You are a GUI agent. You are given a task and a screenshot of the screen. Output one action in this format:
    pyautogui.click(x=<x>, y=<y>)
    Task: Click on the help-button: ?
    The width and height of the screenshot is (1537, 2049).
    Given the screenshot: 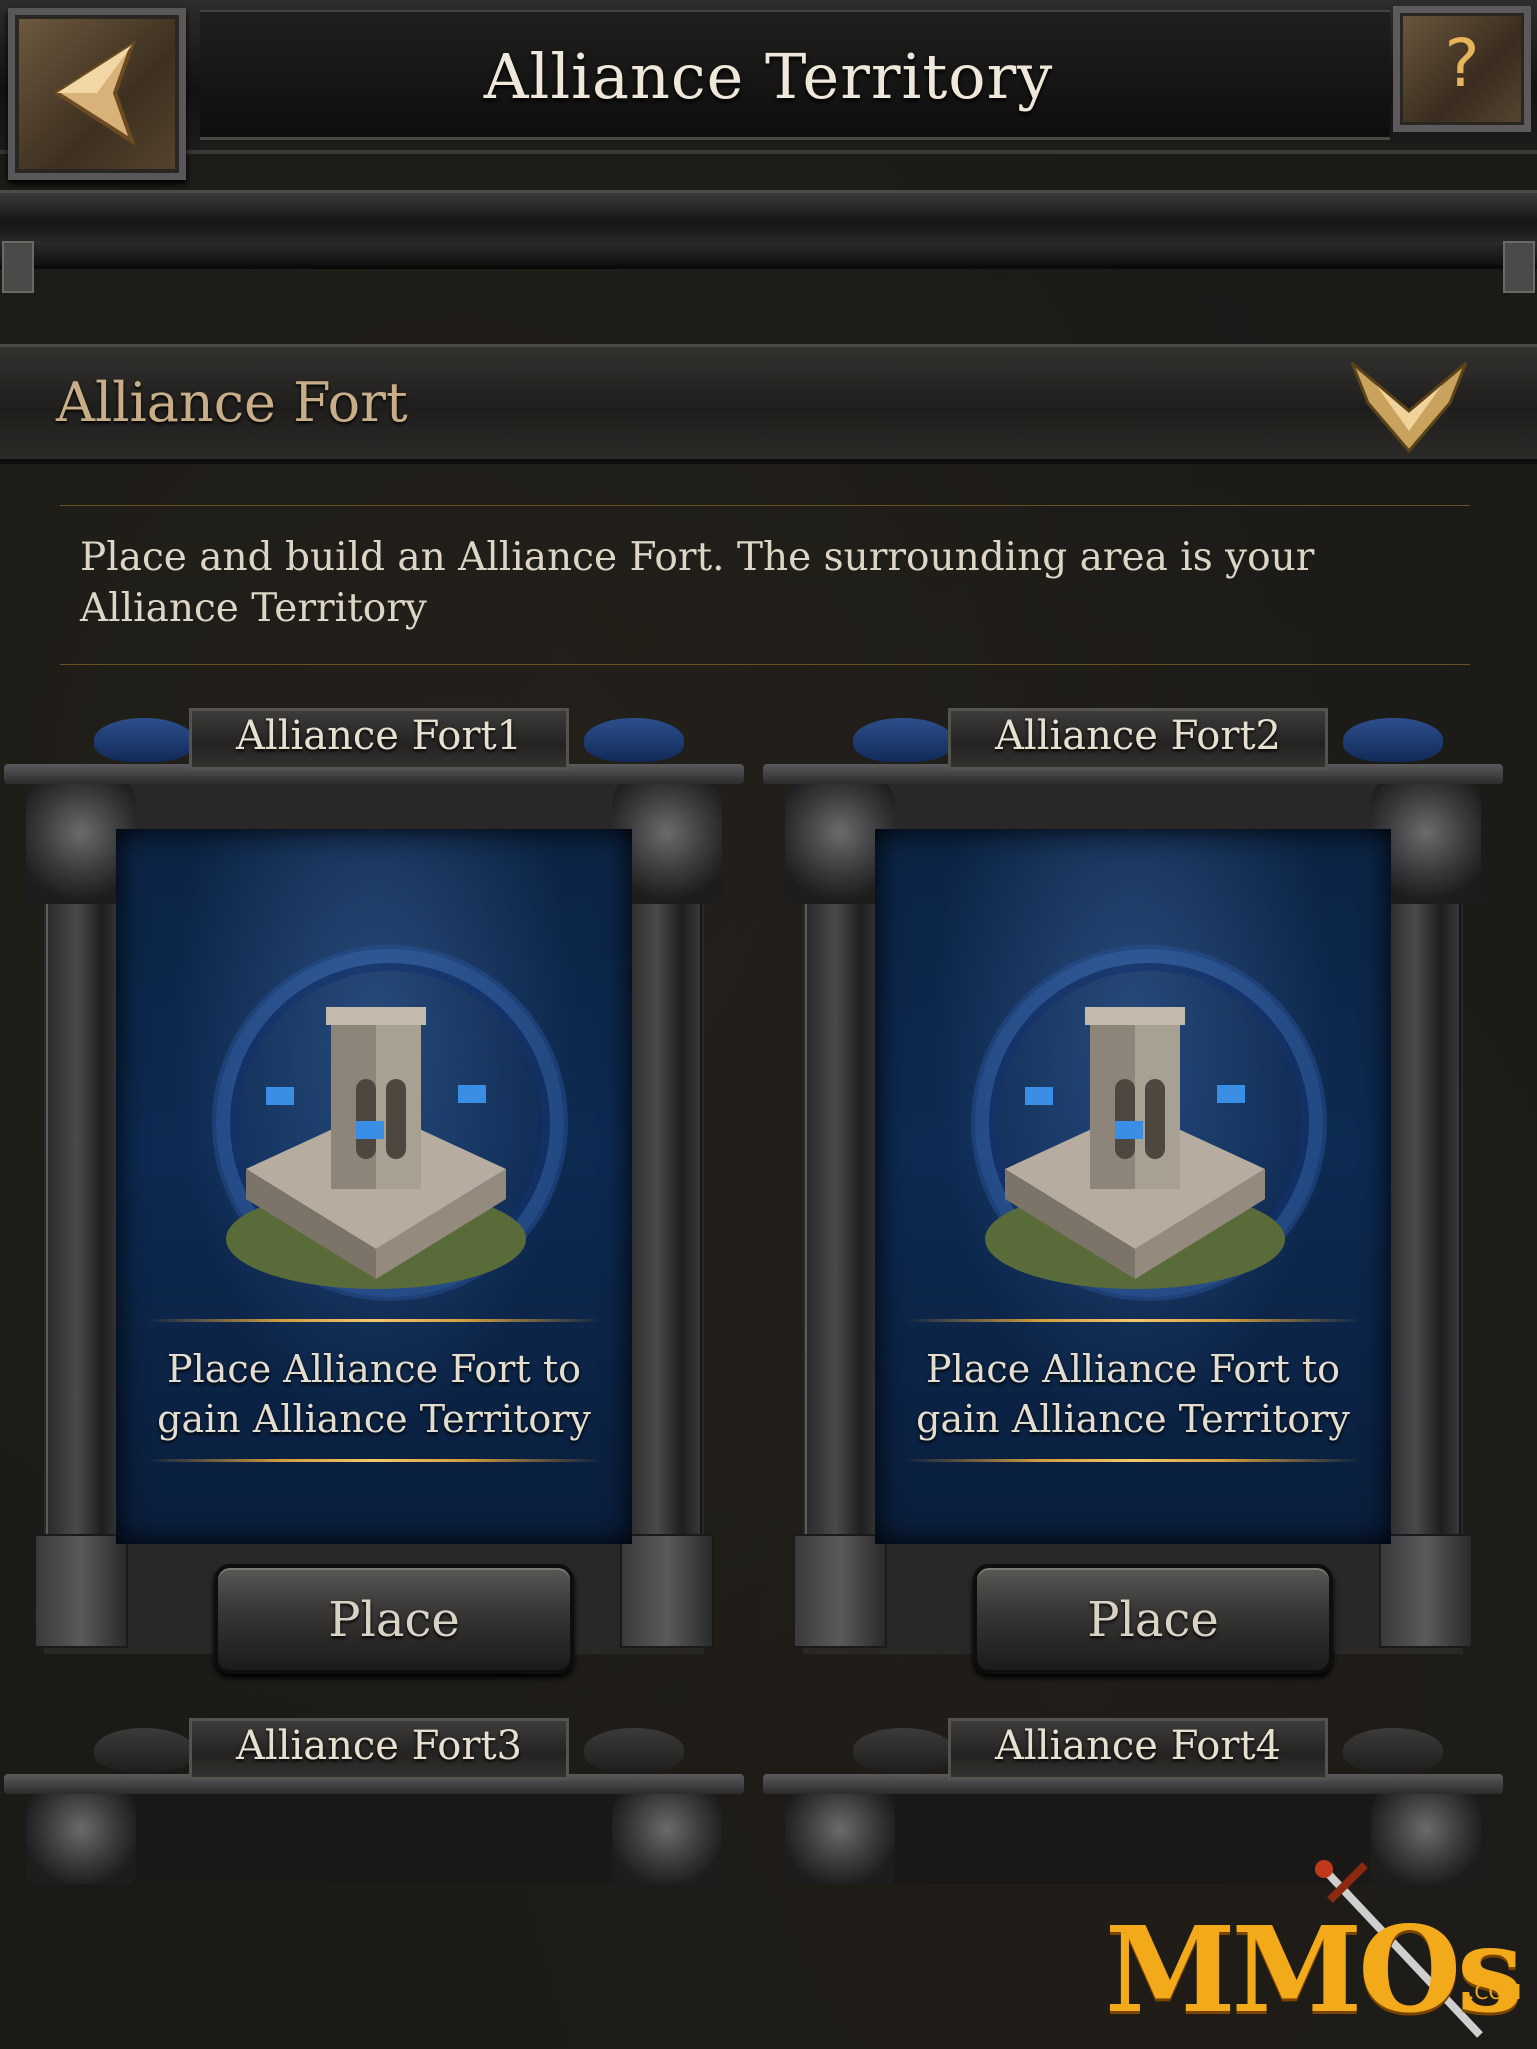 What is the action you would take?
    pyautogui.click(x=1462, y=69)
    